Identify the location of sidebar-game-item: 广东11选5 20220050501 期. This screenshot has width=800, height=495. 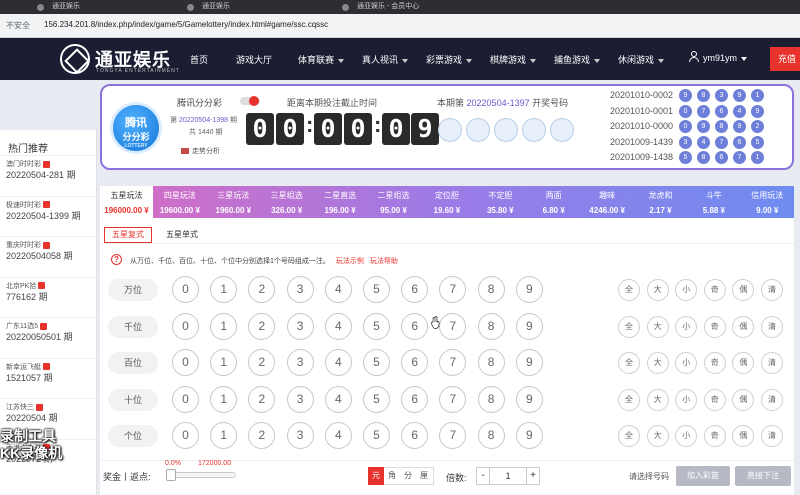
(48, 337).